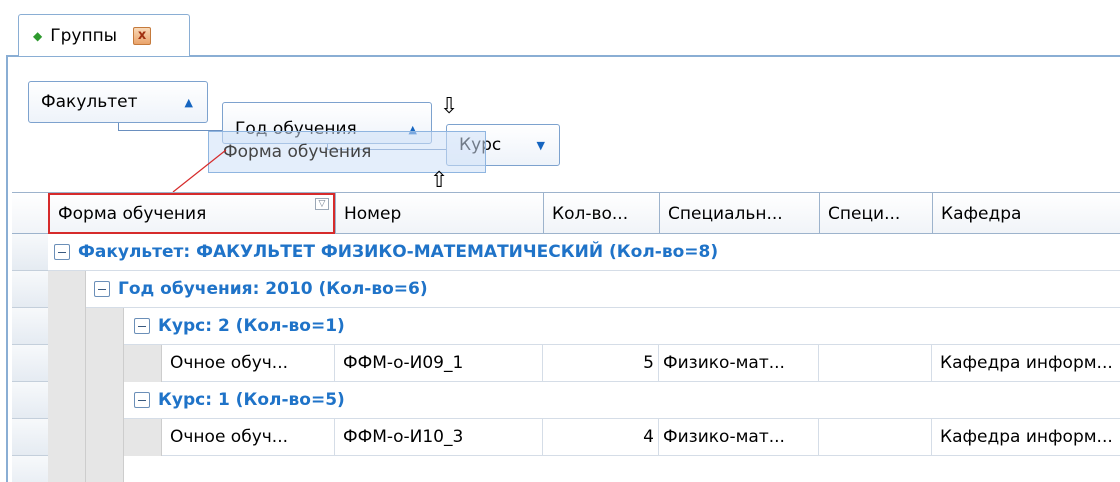 The height and width of the screenshot is (482, 1120). I want to click on header-indicator, so click(30, 213).